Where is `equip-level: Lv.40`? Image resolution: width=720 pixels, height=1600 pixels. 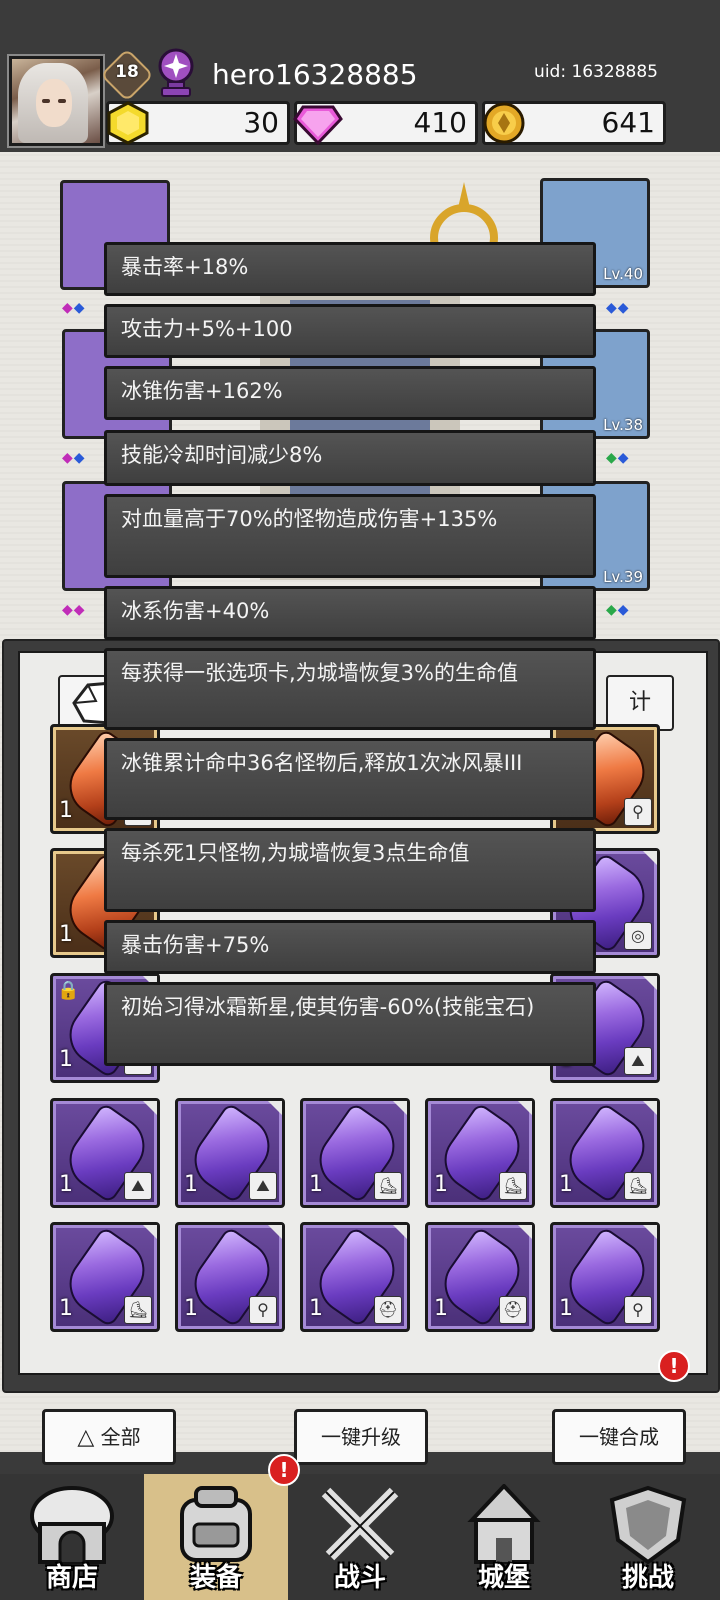 equip-level: Lv.40 is located at coordinates (623, 274).